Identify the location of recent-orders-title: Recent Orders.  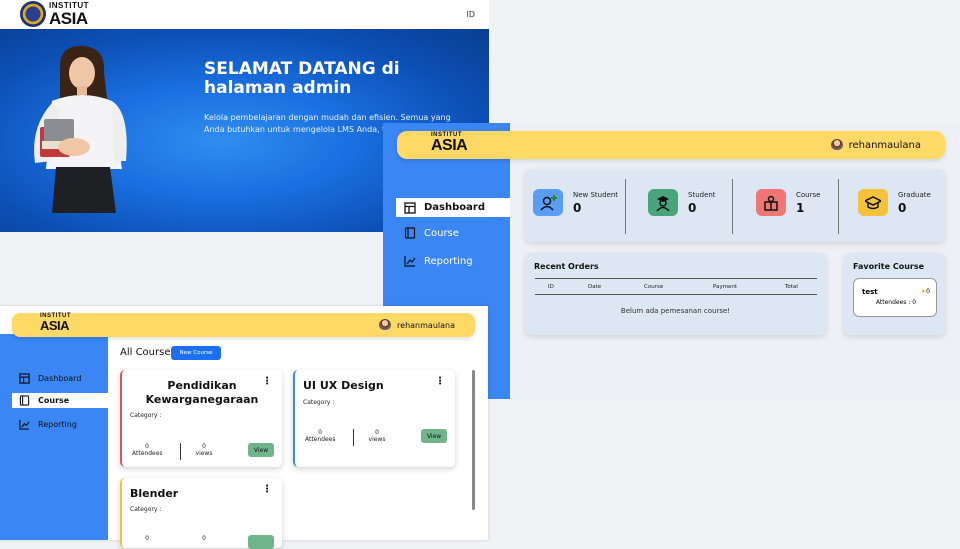
(566, 266).